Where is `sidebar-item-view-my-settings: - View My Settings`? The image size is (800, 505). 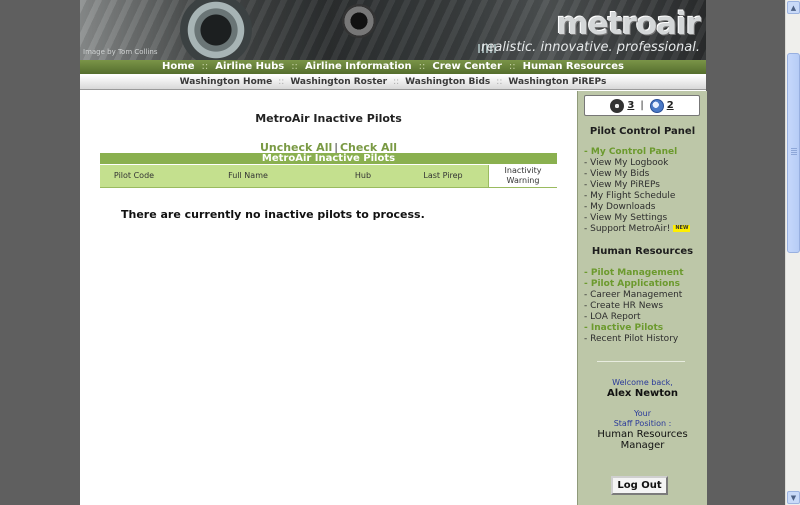 sidebar-item-view-my-settings: - View My Settings is located at coordinates (637, 218).